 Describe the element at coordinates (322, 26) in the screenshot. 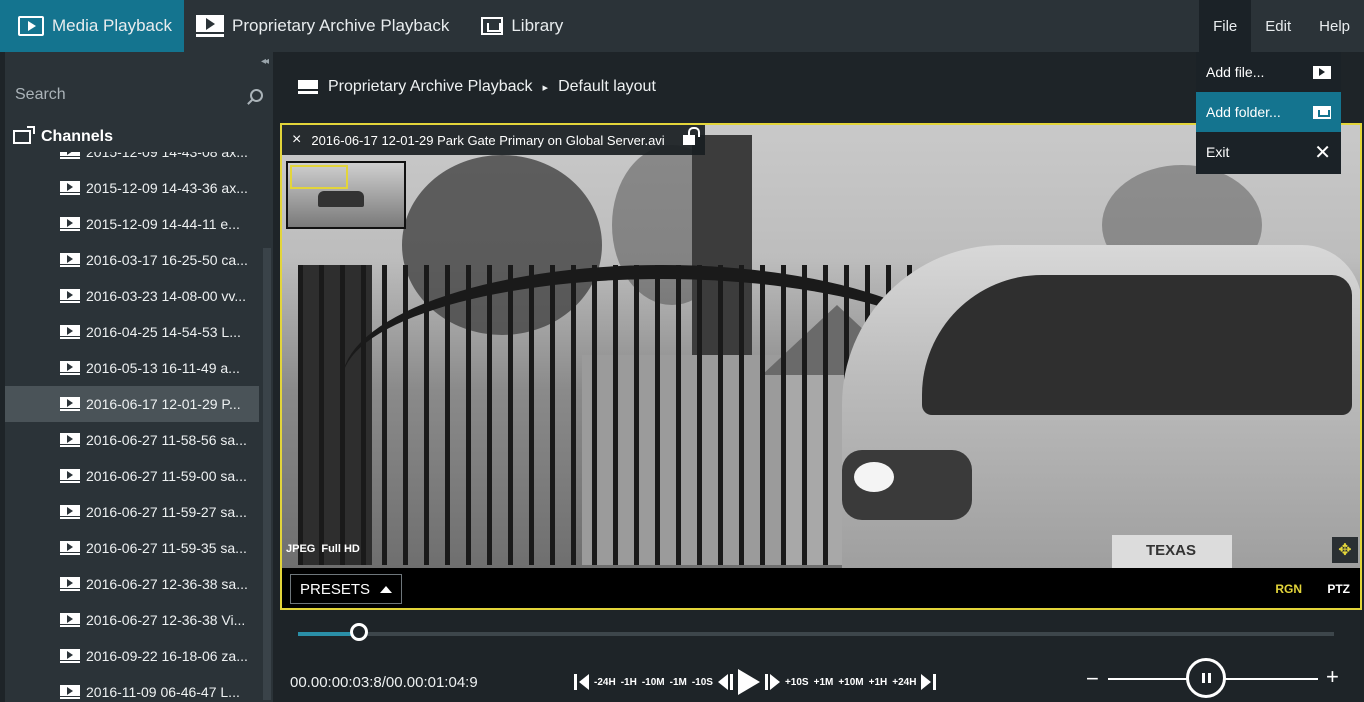

I see `tab-archive-playback: Proprietary Archive Playback` at that location.